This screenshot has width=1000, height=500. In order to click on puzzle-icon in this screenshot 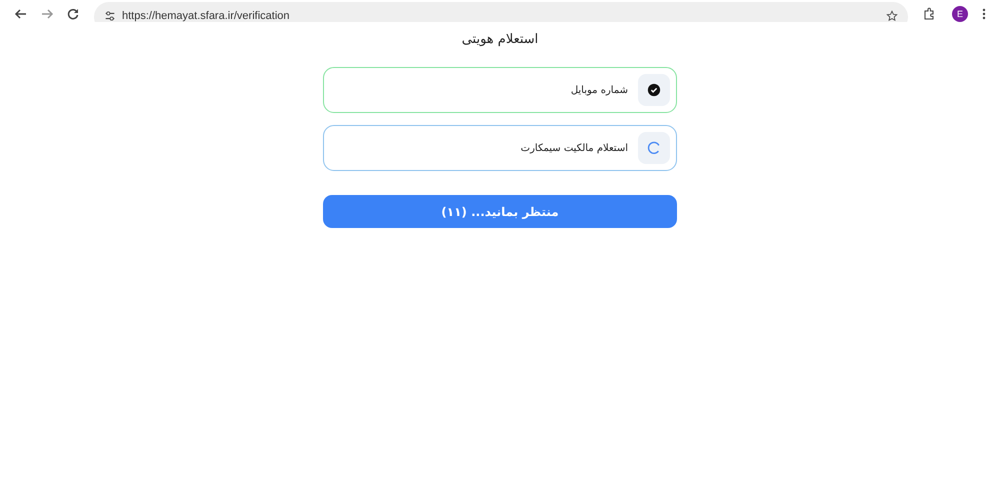, I will do `click(929, 14)`.